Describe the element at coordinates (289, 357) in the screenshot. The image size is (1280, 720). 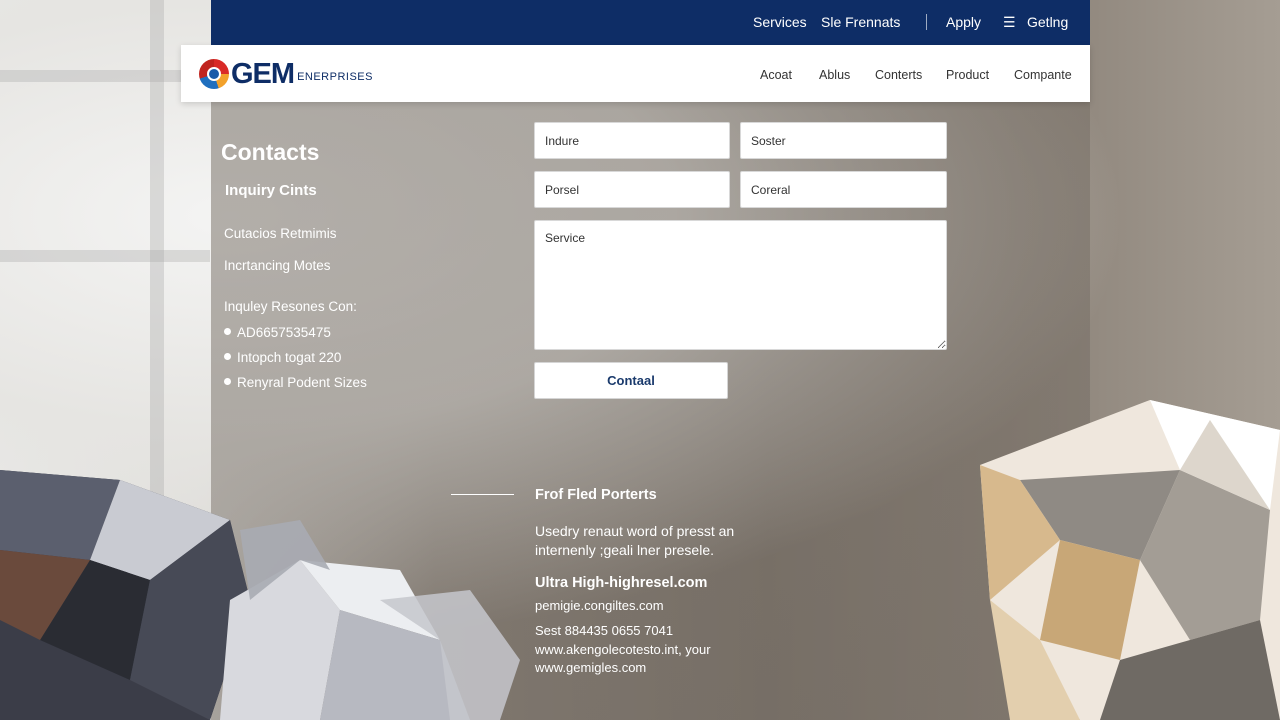
I see `list-item-text: Intopch togat 220` at that location.